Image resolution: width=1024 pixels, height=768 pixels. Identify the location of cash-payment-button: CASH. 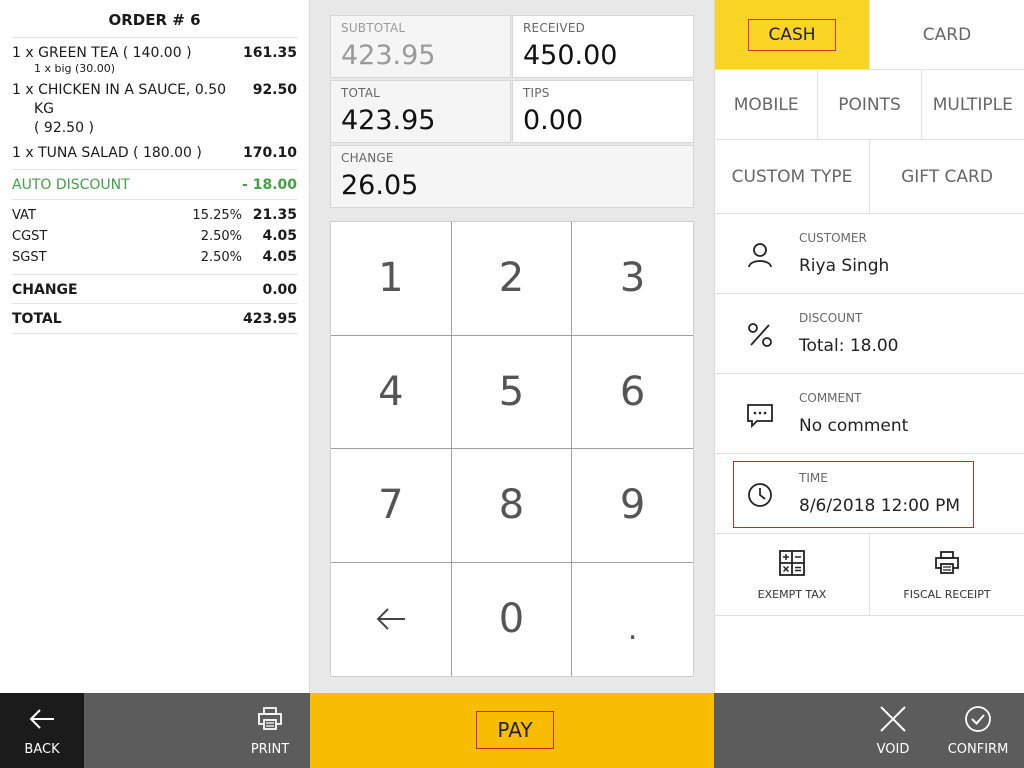
(792, 34).